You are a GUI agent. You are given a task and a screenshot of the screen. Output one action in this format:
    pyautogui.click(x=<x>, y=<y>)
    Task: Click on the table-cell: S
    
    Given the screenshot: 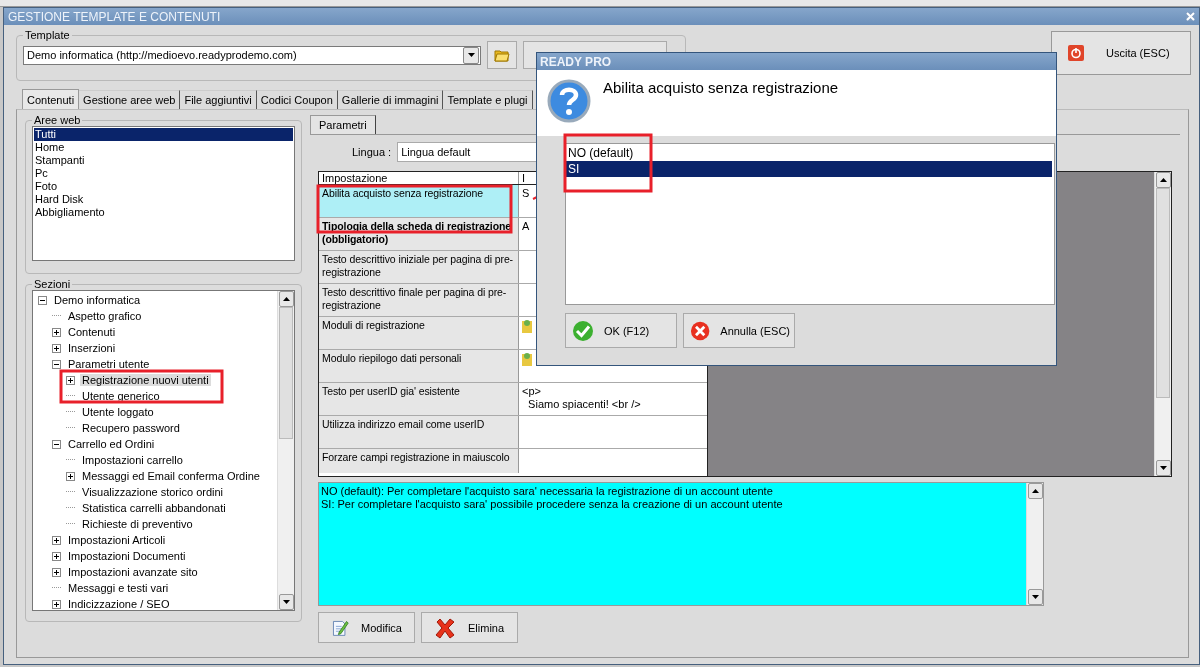 What is the action you would take?
    pyautogui.click(x=526, y=193)
    